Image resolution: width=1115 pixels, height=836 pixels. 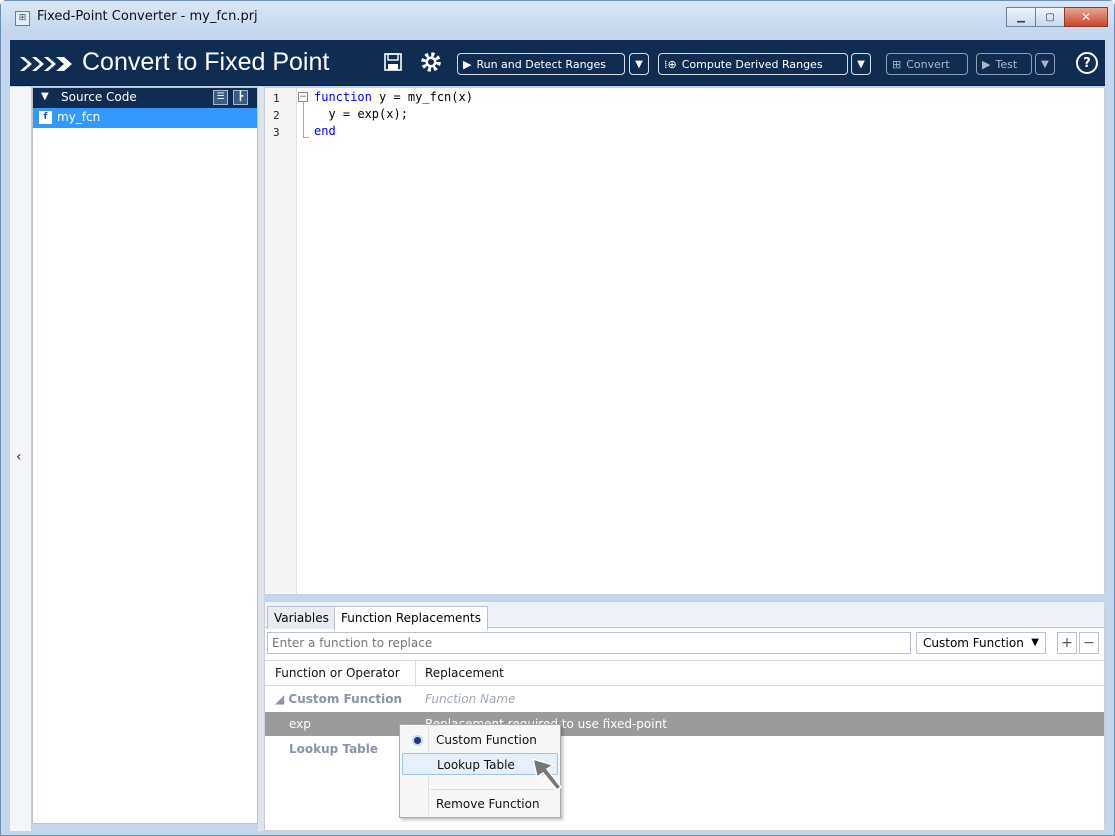 What do you see at coordinates (486, 740) in the screenshot?
I see `menu-item-label: Custom Function` at bounding box center [486, 740].